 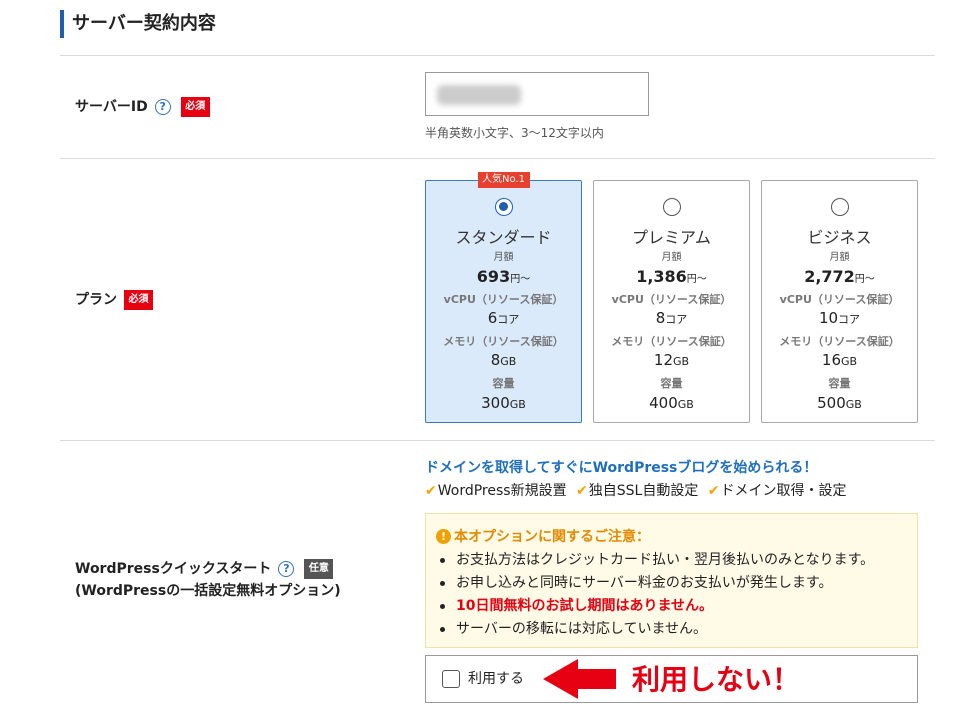 What do you see at coordinates (579, 679) in the screenshot?
I see `red-left-arrow-icon` at bounding box center [579, 679].